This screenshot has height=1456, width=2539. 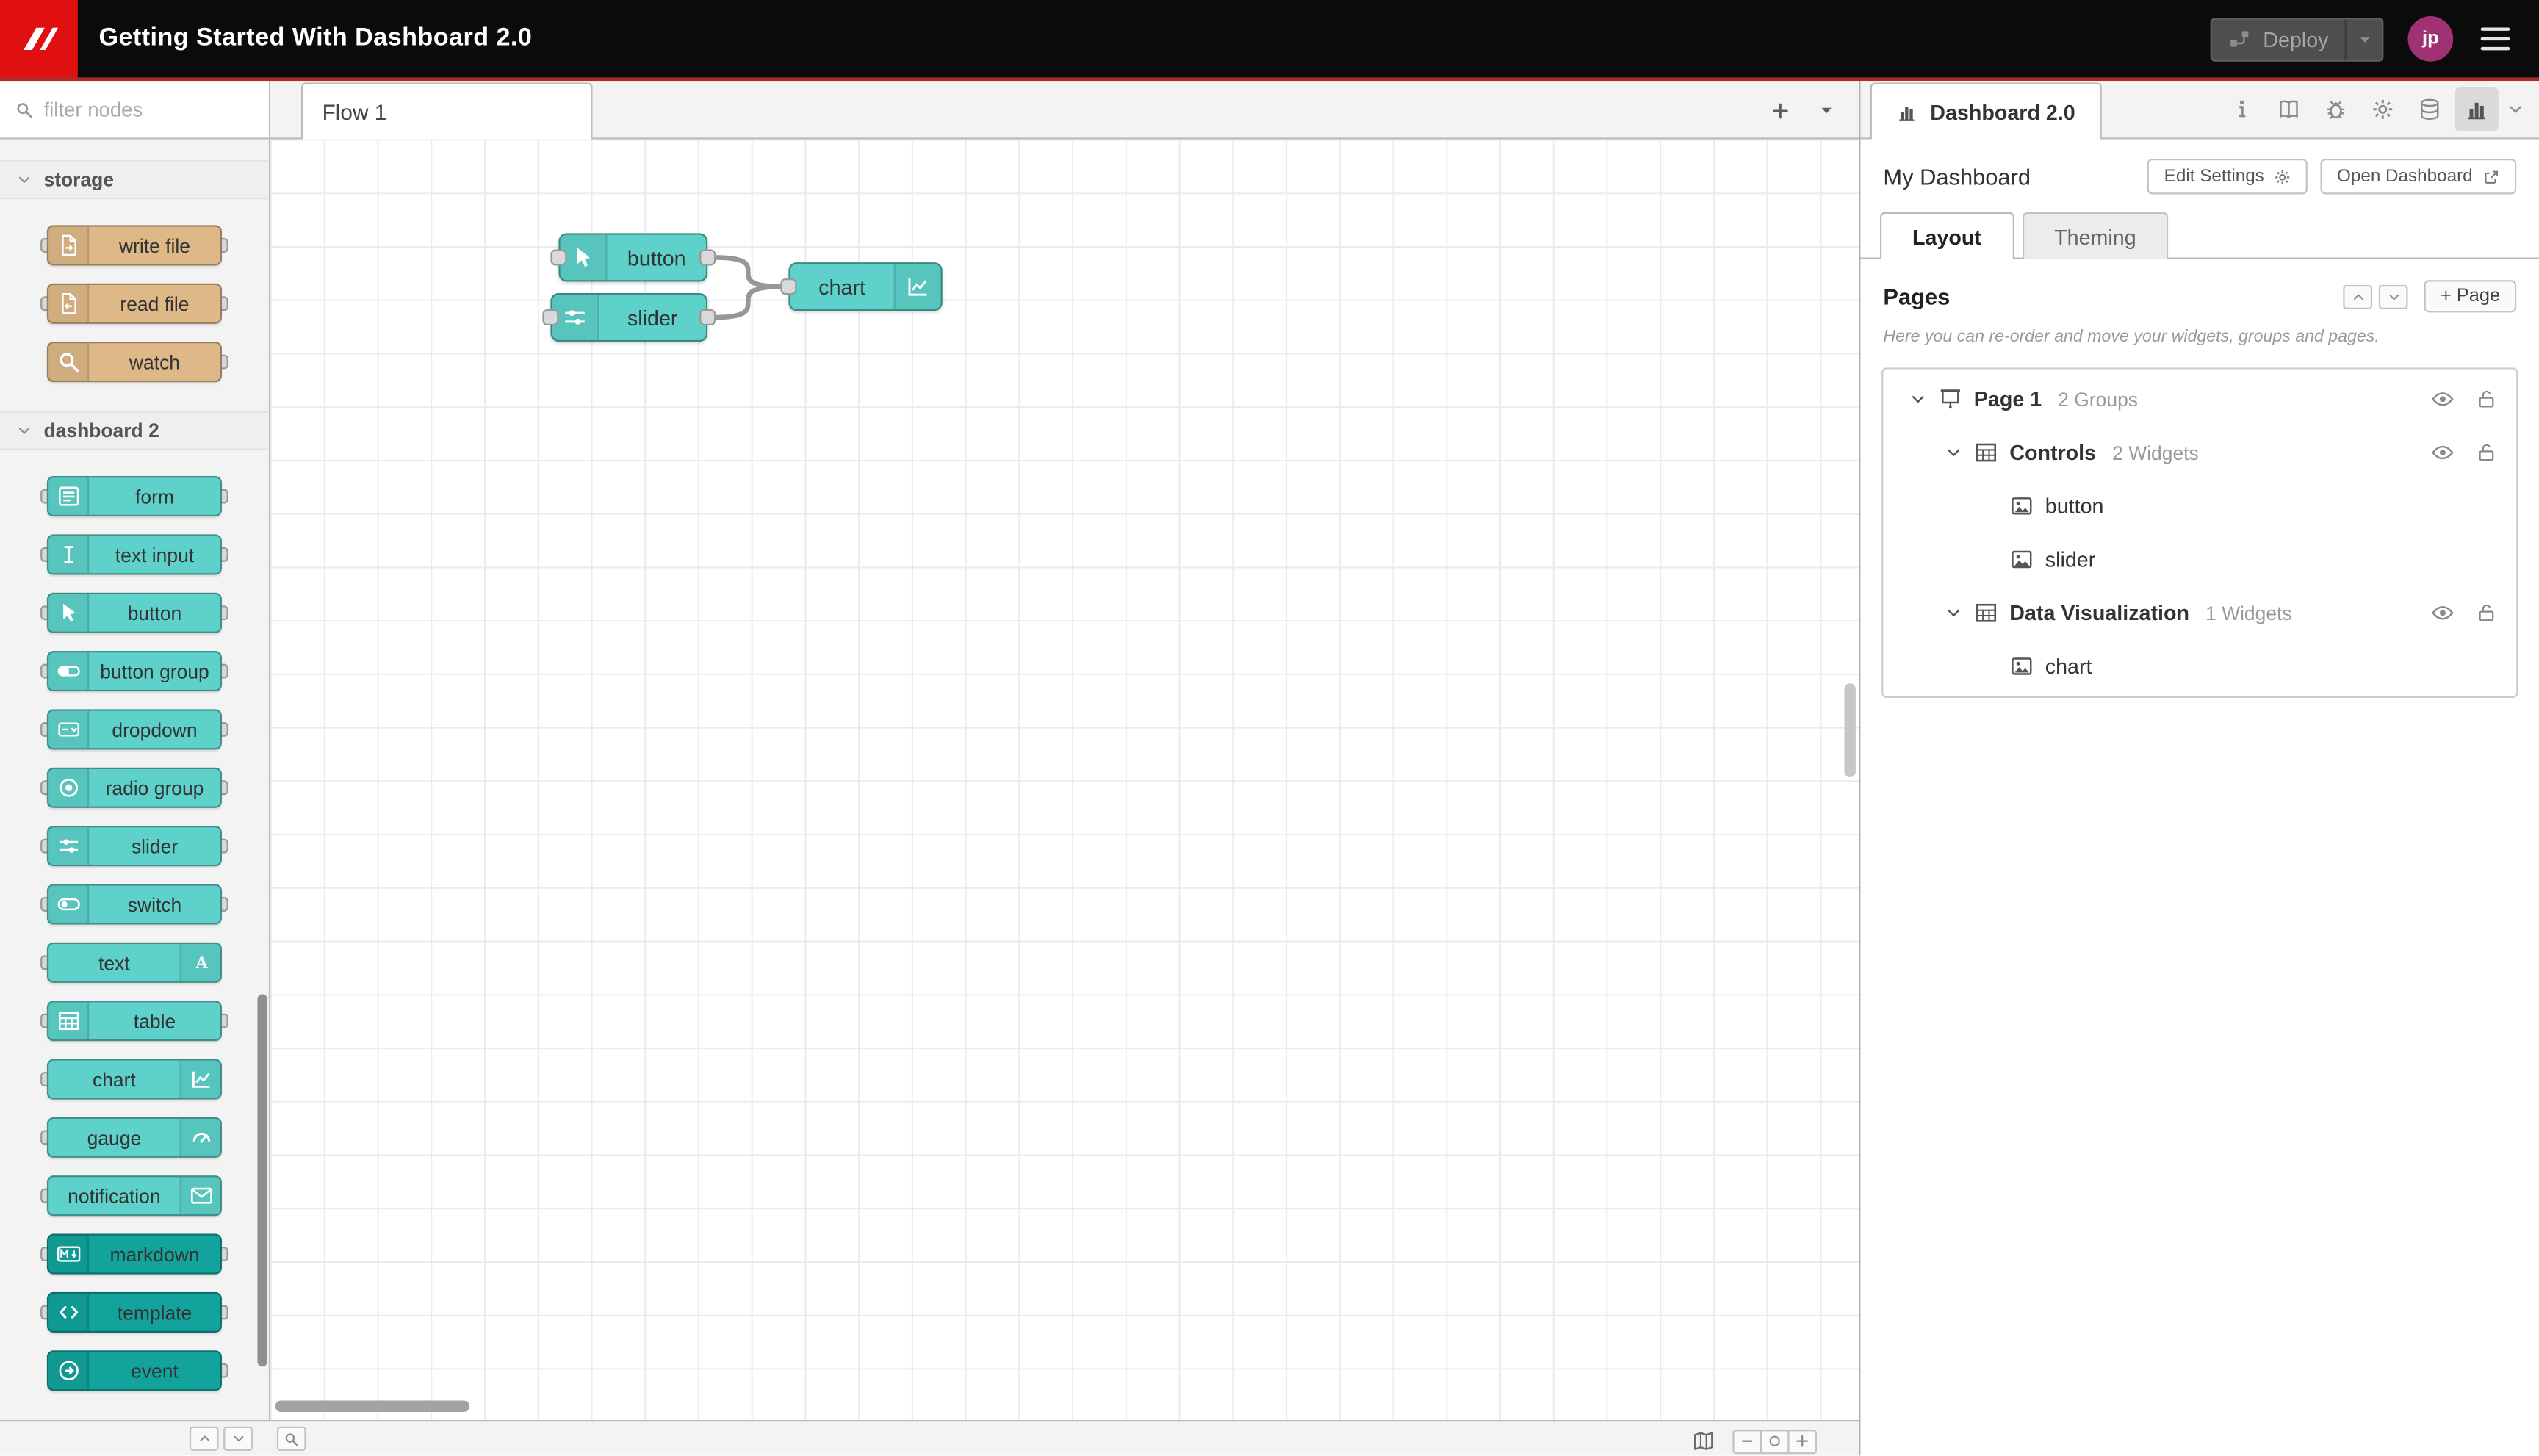 What do you see at coordinates (315, 38) in the screenshot?
I see `page-title: Getting Started With Dashboard 2.0` at bounding box center [315, 38].